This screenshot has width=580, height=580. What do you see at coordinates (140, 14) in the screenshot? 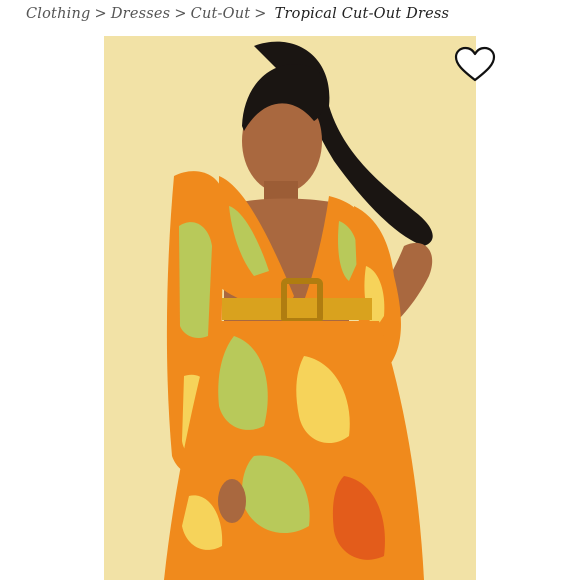
I see `breadcrumb-link-dresses: Dresses` at bounding box center [140, 14].